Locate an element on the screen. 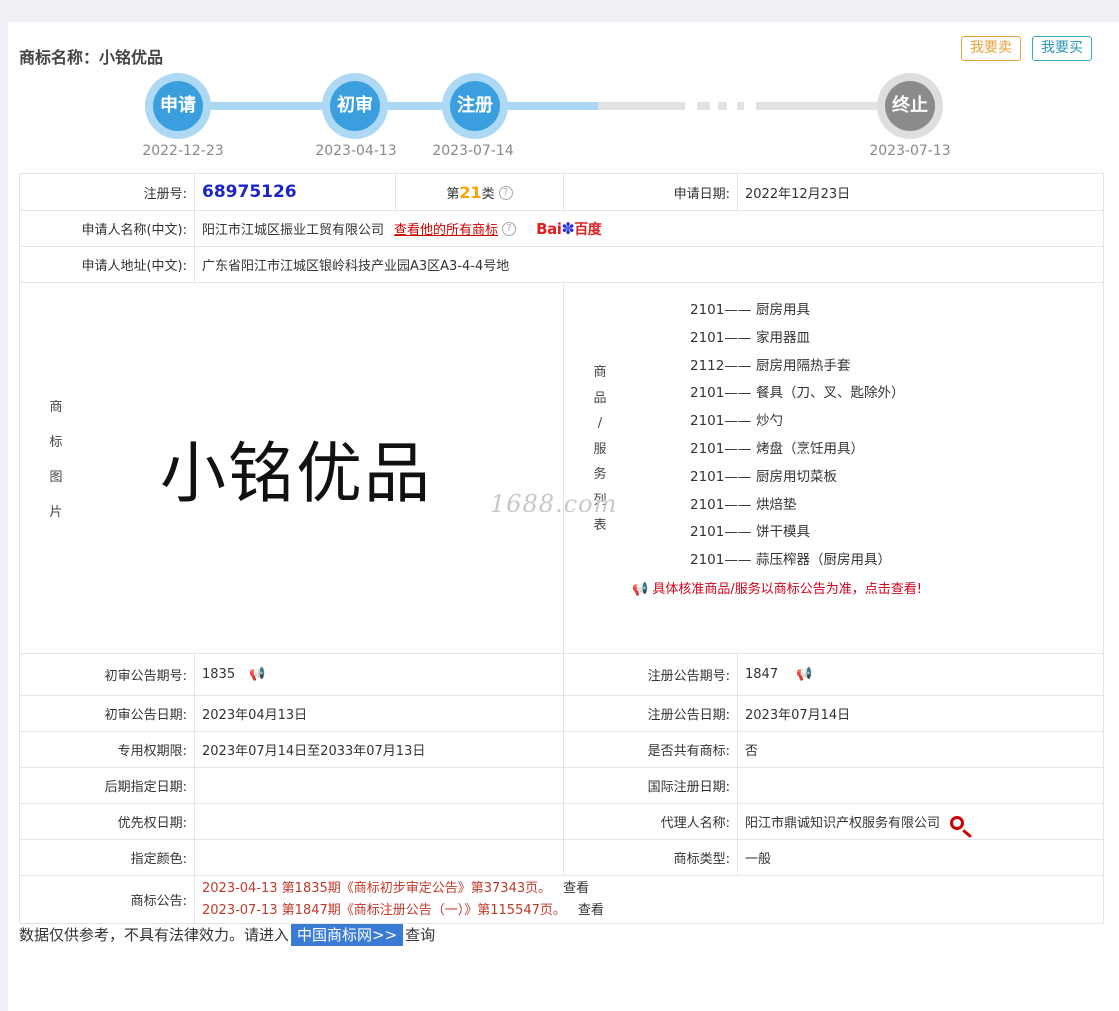 The height and width of the screenshot is (1011, 1119). reg-ann-date-value: 2023年07月14日 is located at coordinates (920, 713).